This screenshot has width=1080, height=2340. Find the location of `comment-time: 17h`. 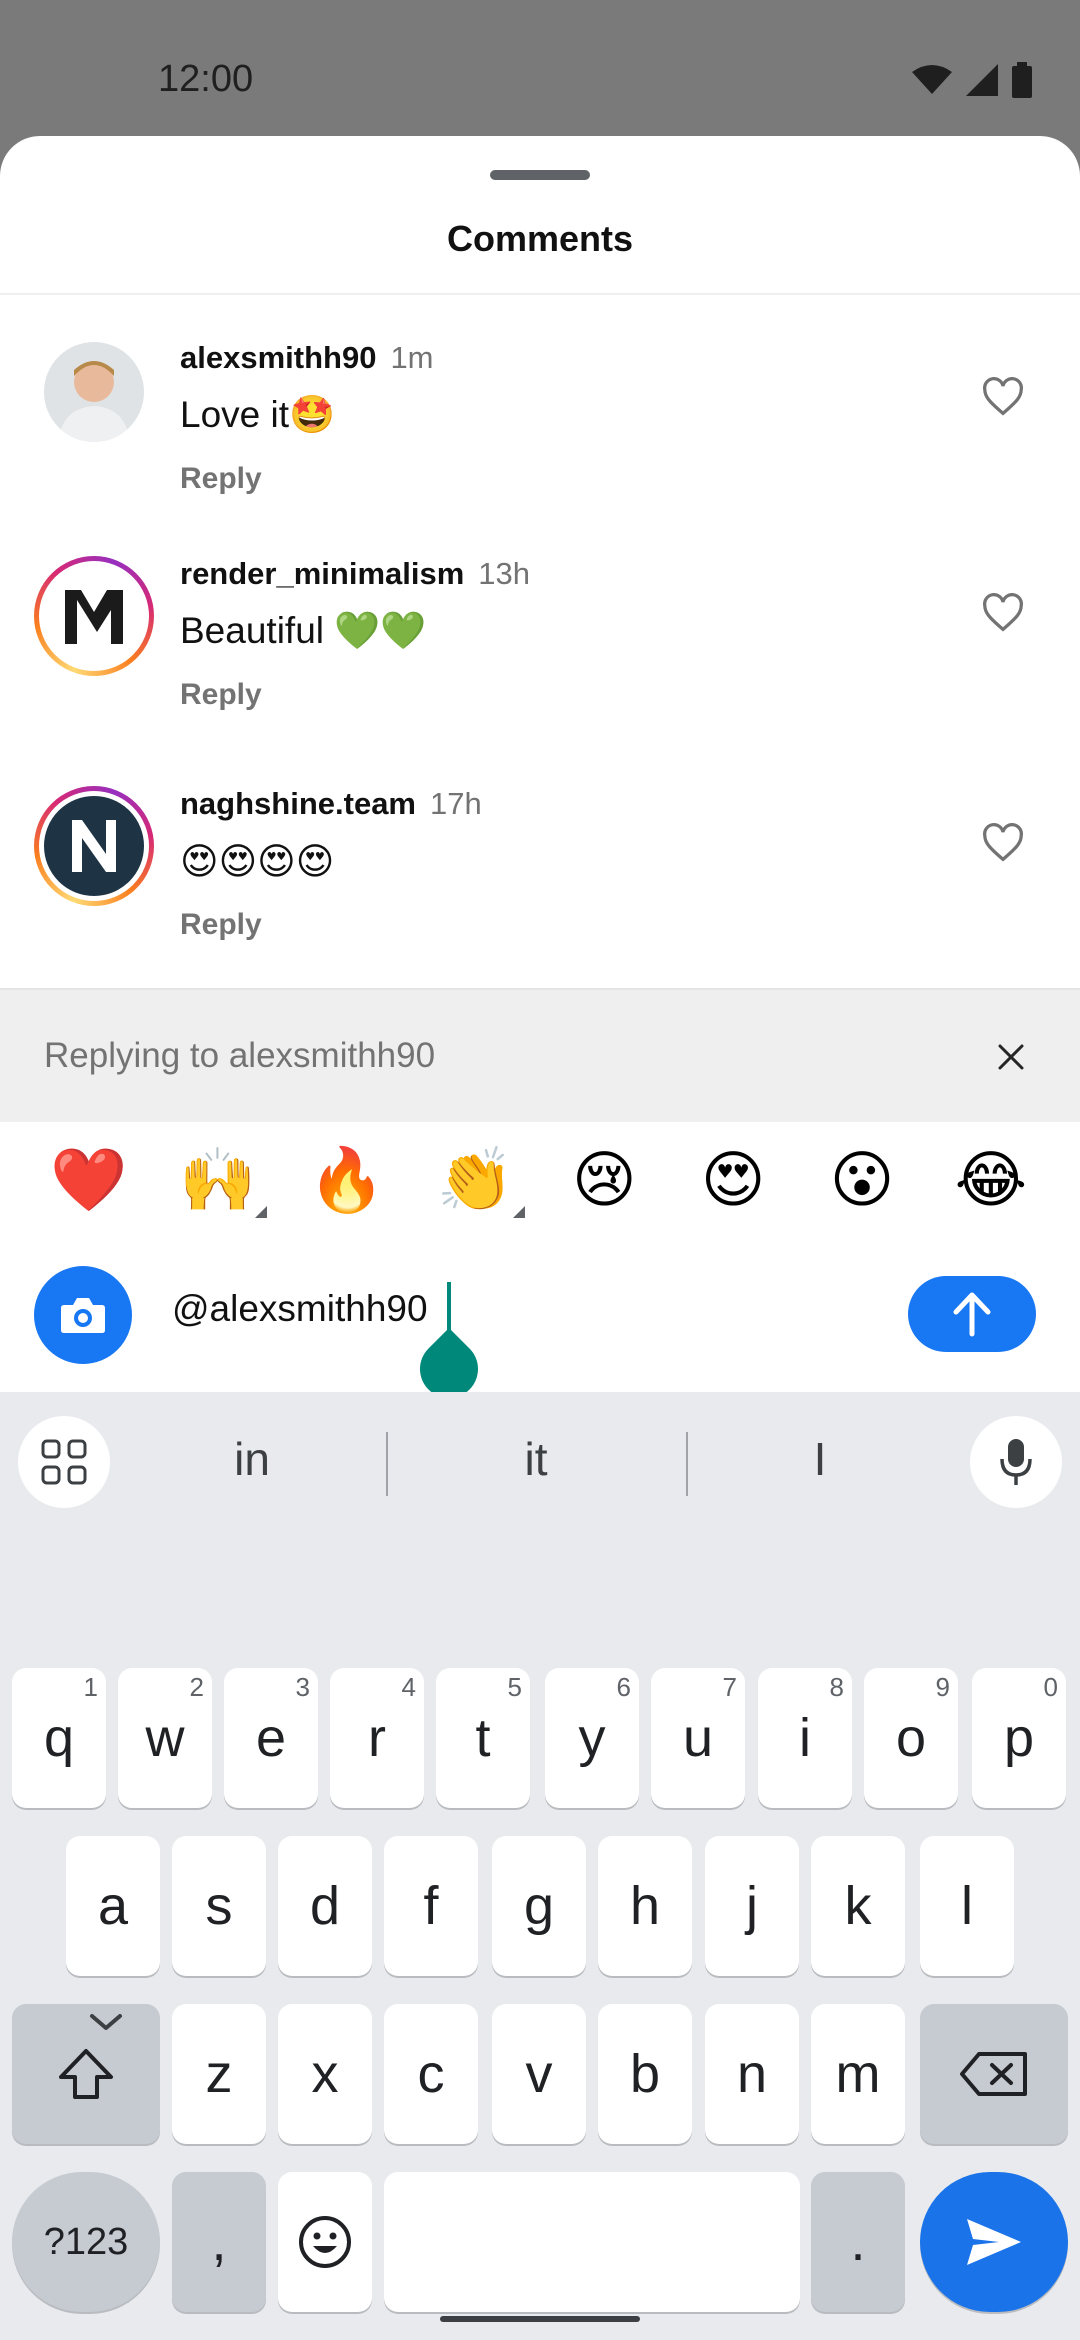

comment-time: 17h is located at coordinates (456, 803).